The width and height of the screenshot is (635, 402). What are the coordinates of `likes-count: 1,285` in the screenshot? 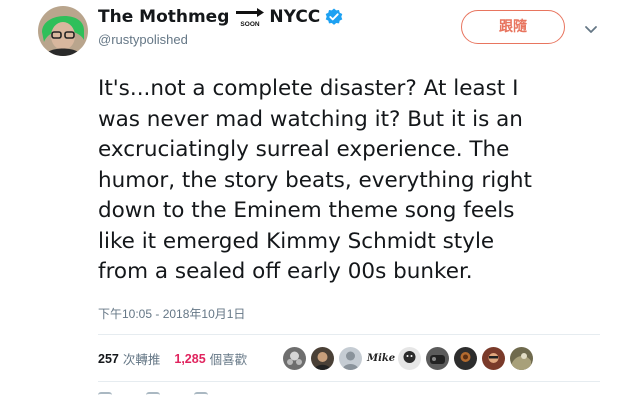 It's located at (190, 358).